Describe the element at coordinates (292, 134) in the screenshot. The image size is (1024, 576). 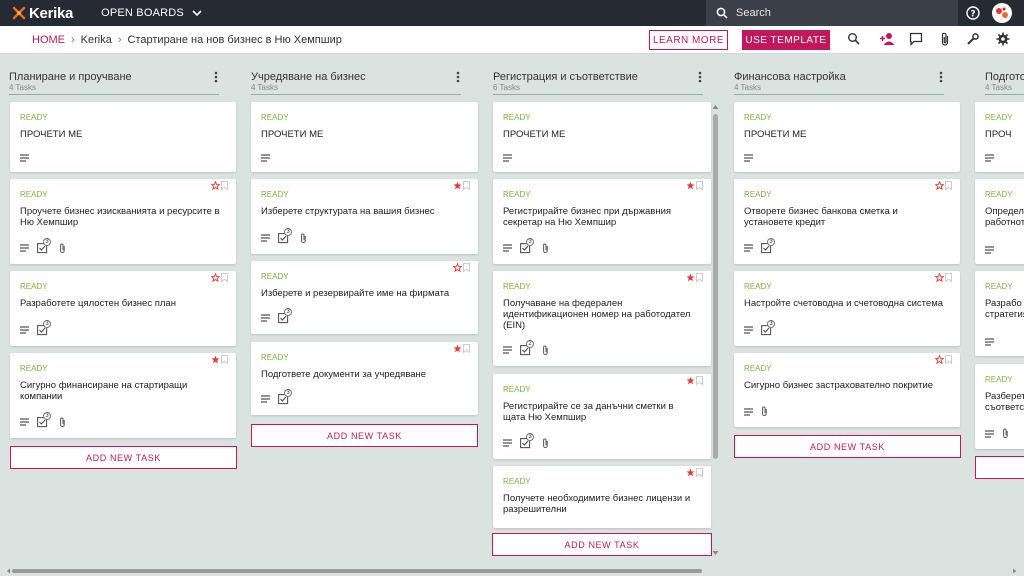
I see `task-title: ПРОЧЕТИ МЕ` at that location.